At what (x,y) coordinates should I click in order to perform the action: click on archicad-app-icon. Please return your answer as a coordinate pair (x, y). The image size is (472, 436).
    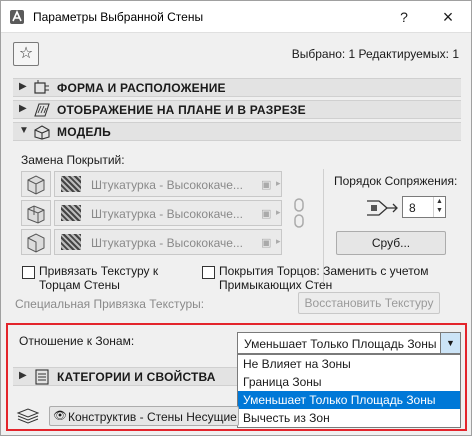
    Looking at the image, I should click on (17, 17).